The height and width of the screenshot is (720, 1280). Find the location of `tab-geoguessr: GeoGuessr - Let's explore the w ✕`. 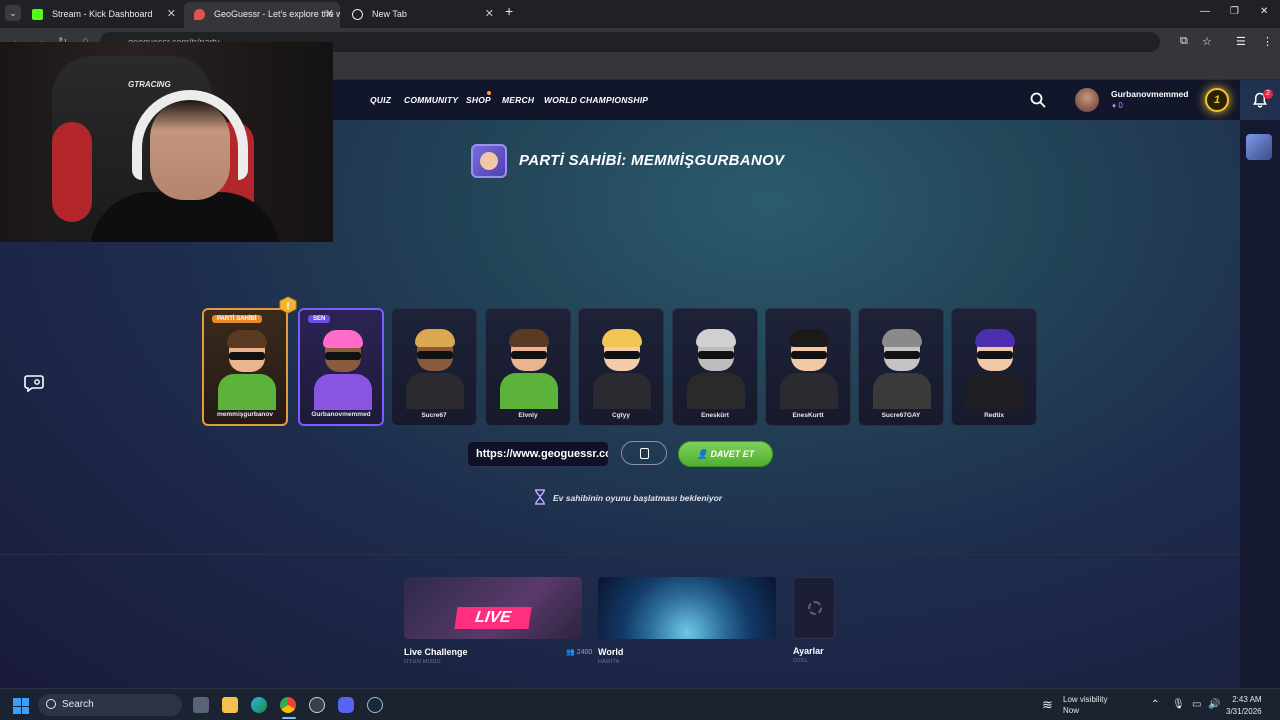

tab-geoguessr: GeoGuessr - Let's explore the w ✕ is located at coordinates (262, 15).